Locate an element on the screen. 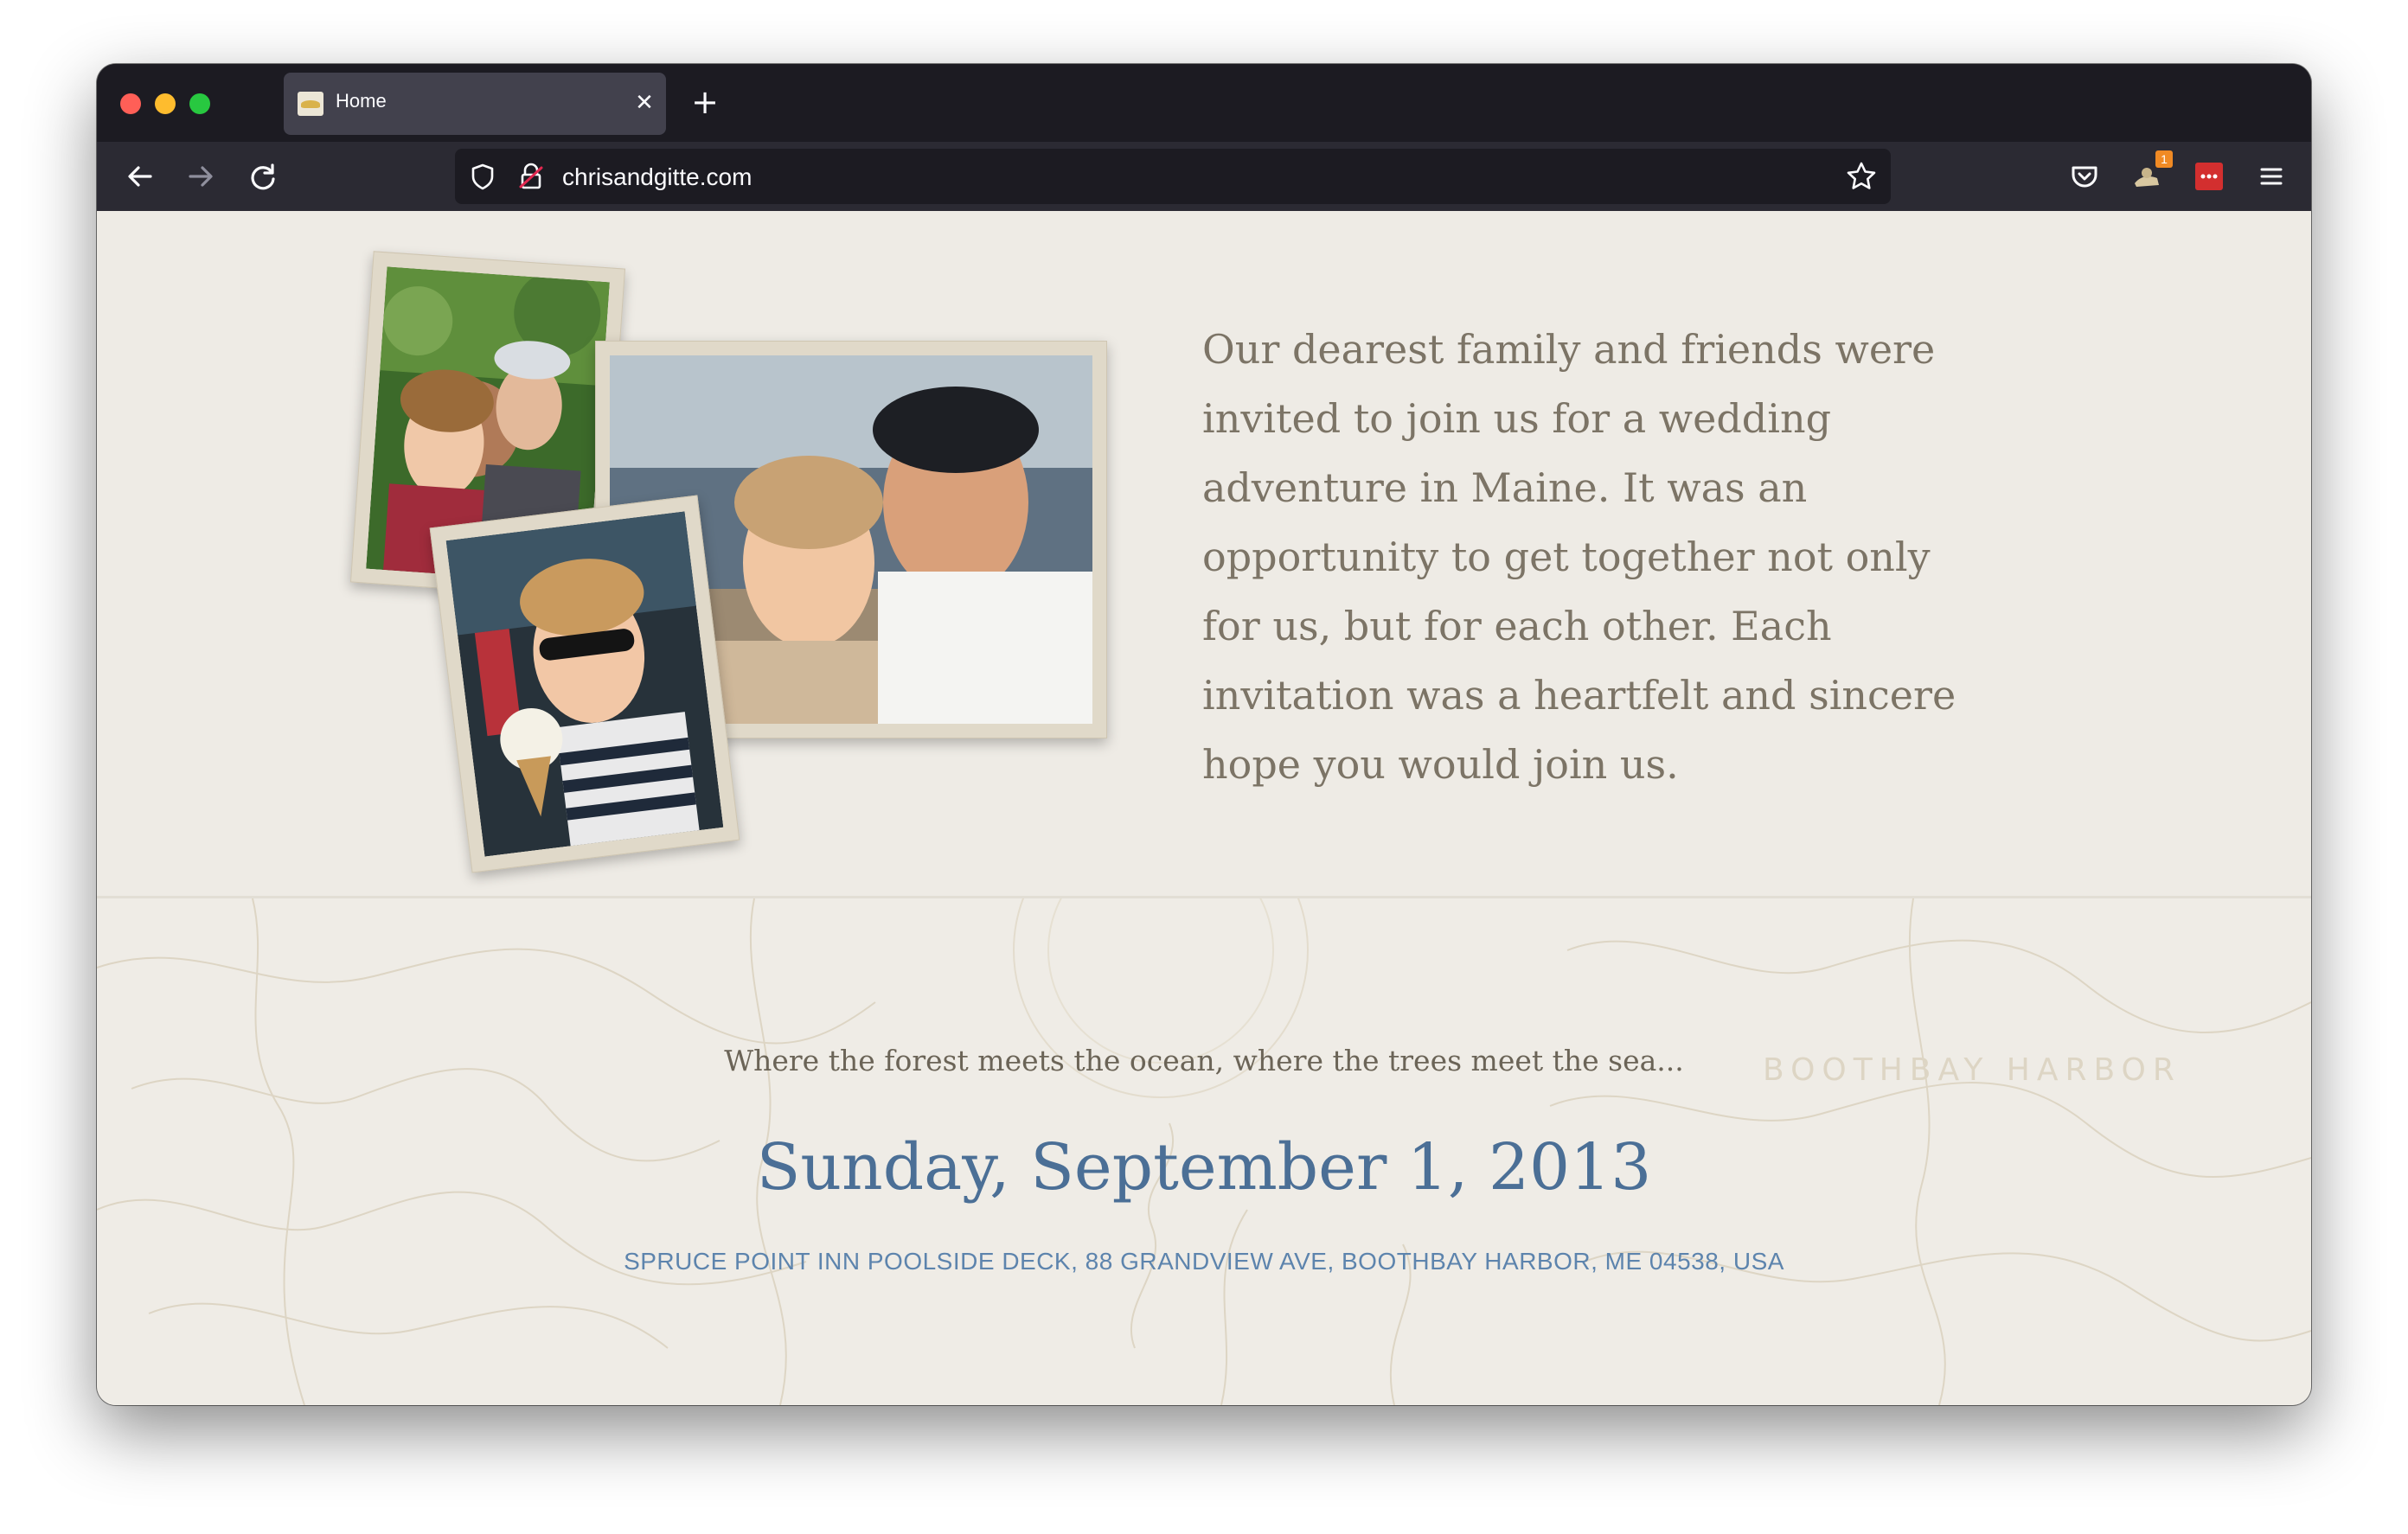 Image resolution: width=2408 pixels, height=1534 pixels. navigation-toolbar: chrisandgitte.com 1 is located at coordinates (1204, 176).